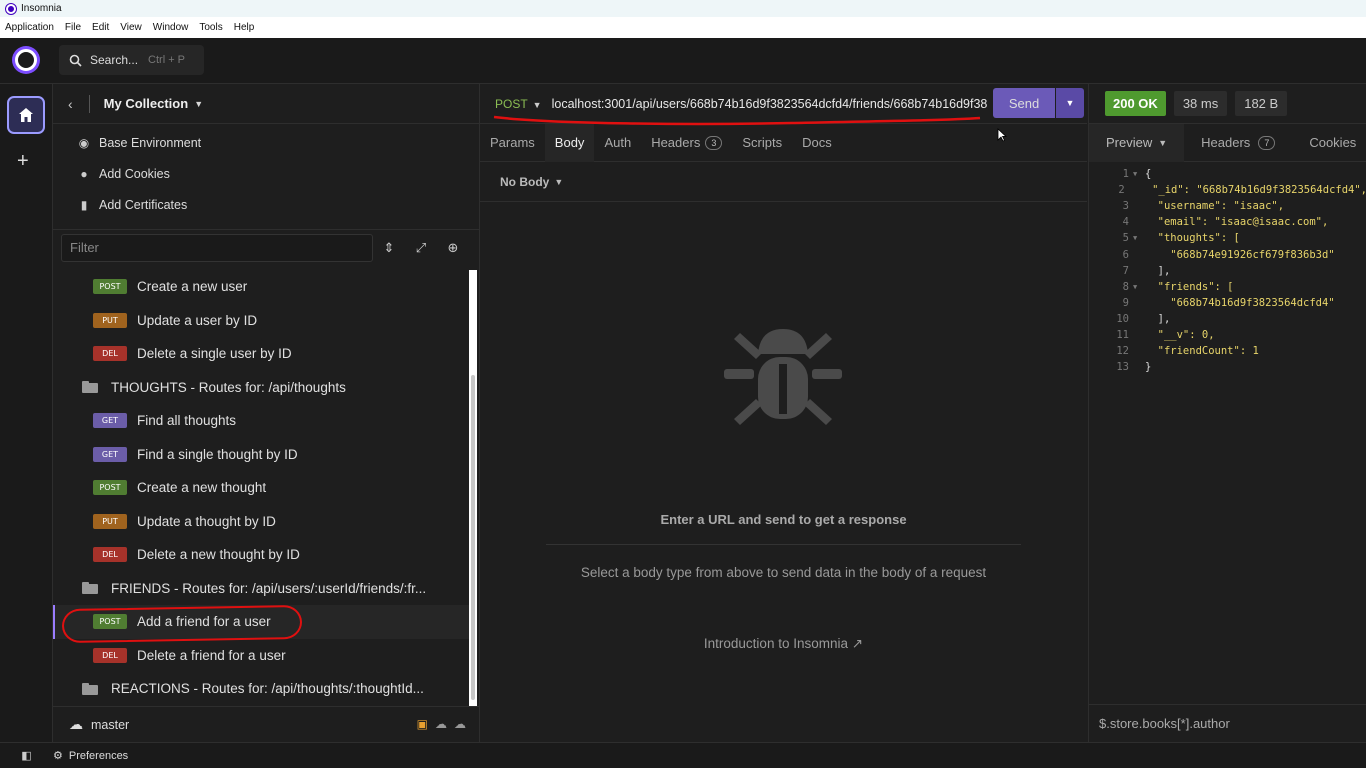 Image resolution: width=1366 pixels, height=768 pixels. I want to click on tab-auth: Auth, so click(617, 143).